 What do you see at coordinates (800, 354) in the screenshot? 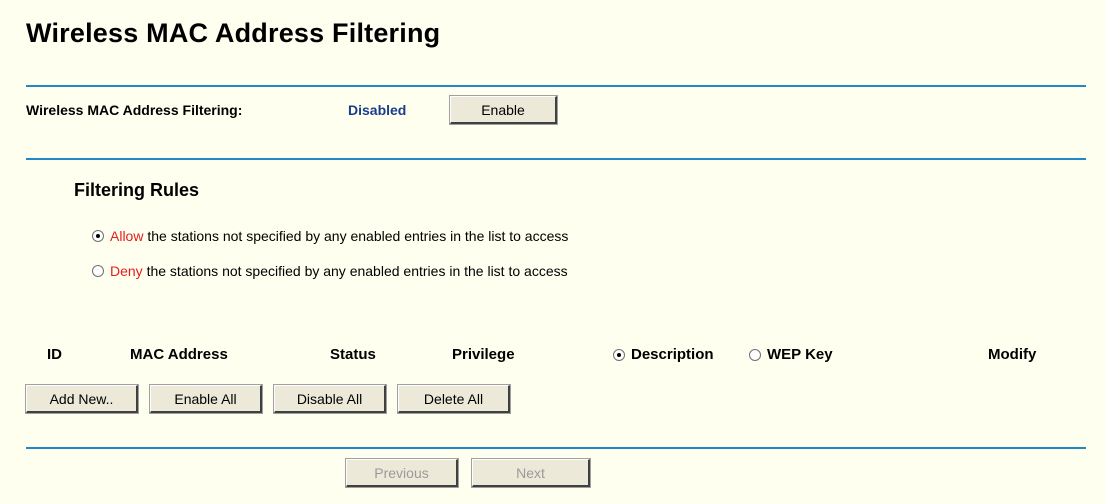
I see `column-header-wep-key: WEP Key` at bounding box center [800, 354].